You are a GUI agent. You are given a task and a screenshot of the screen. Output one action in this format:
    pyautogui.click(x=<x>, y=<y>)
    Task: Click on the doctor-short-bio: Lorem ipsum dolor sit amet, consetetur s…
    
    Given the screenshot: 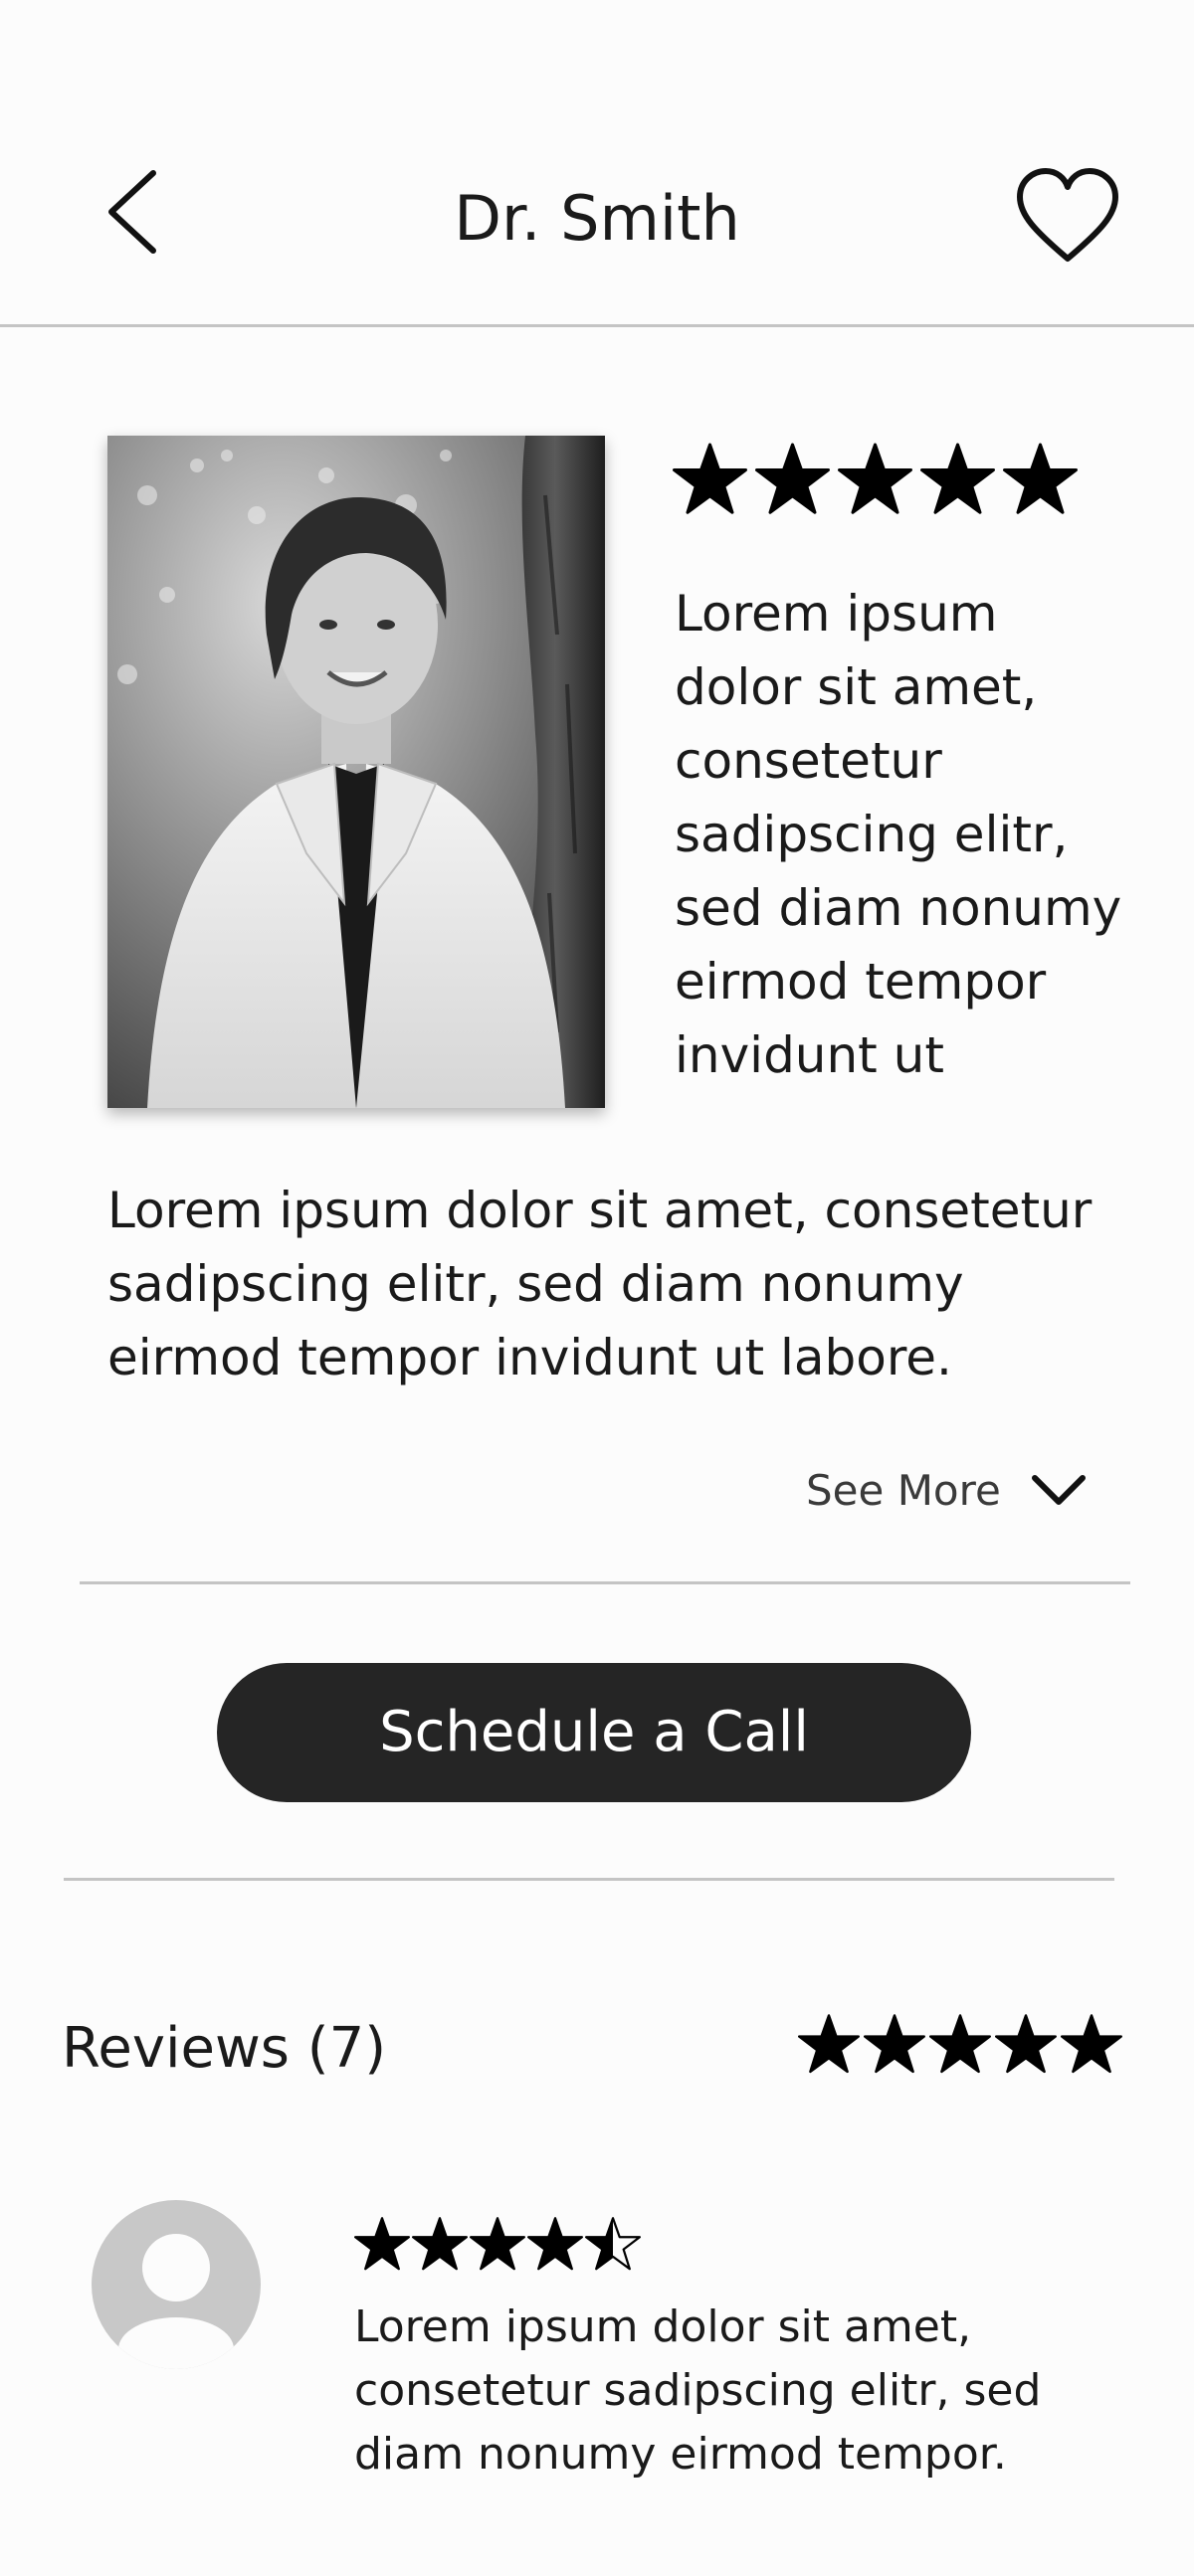 What is the action you would take?
    pyautogui.click(x=898, y=834)
    